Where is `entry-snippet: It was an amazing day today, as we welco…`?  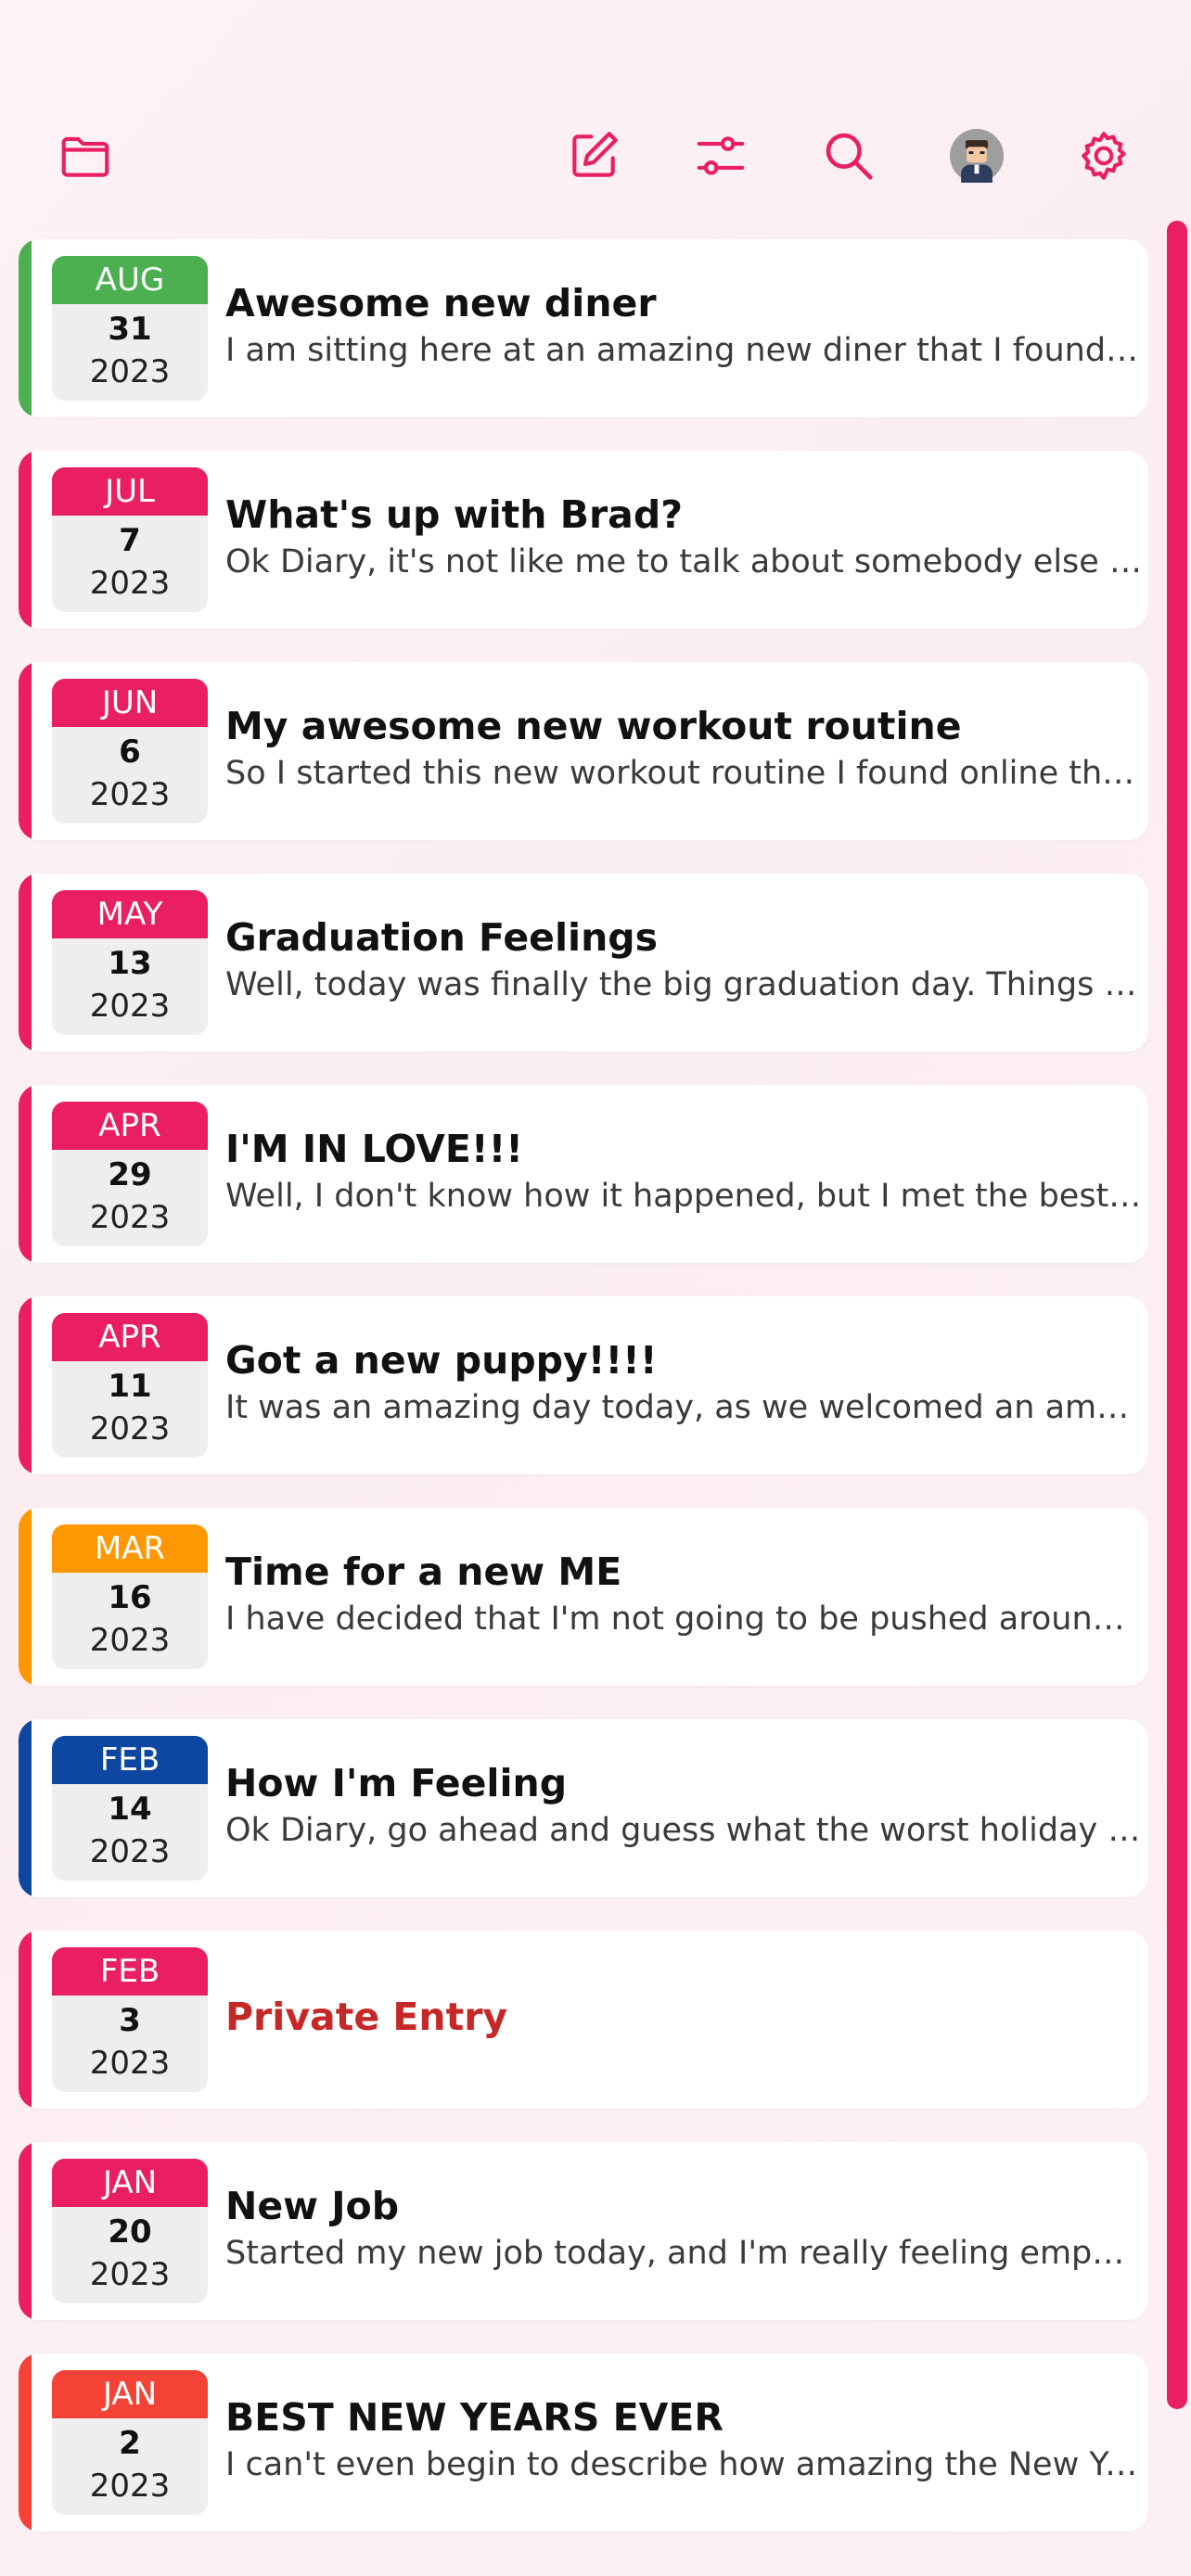
entry-snippet: It was an amazing day today, as we welco… is located at coordinates (684, 1407).